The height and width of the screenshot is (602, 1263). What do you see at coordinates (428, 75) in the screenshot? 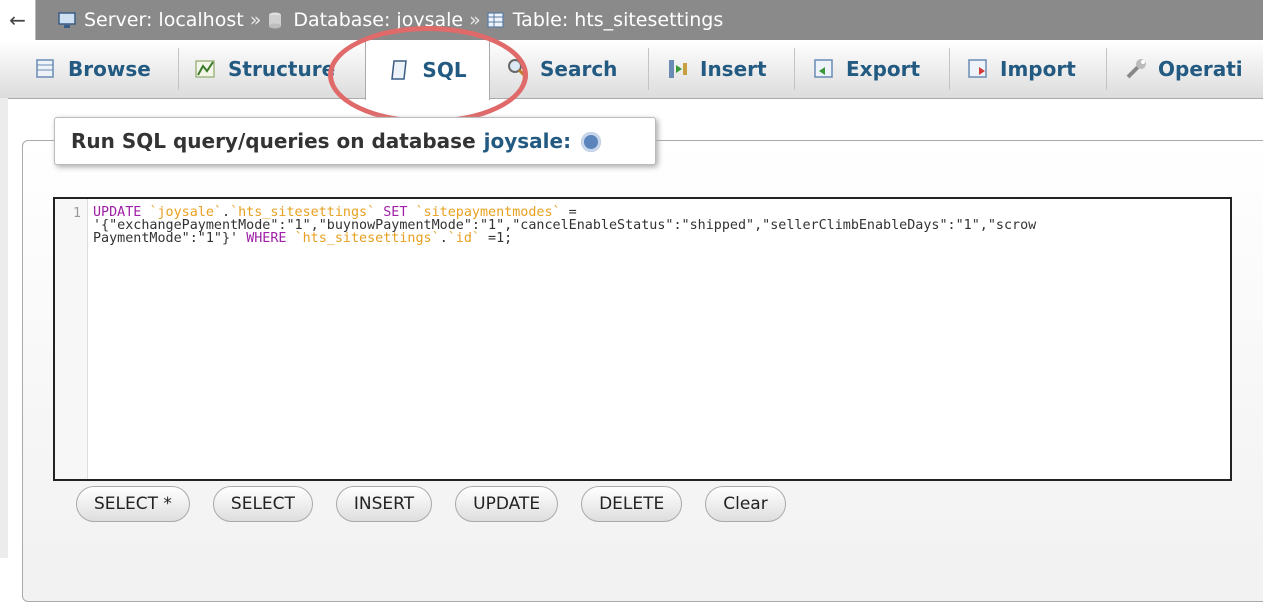
I see `highlight-annotation` at bounding box center [428, 75].